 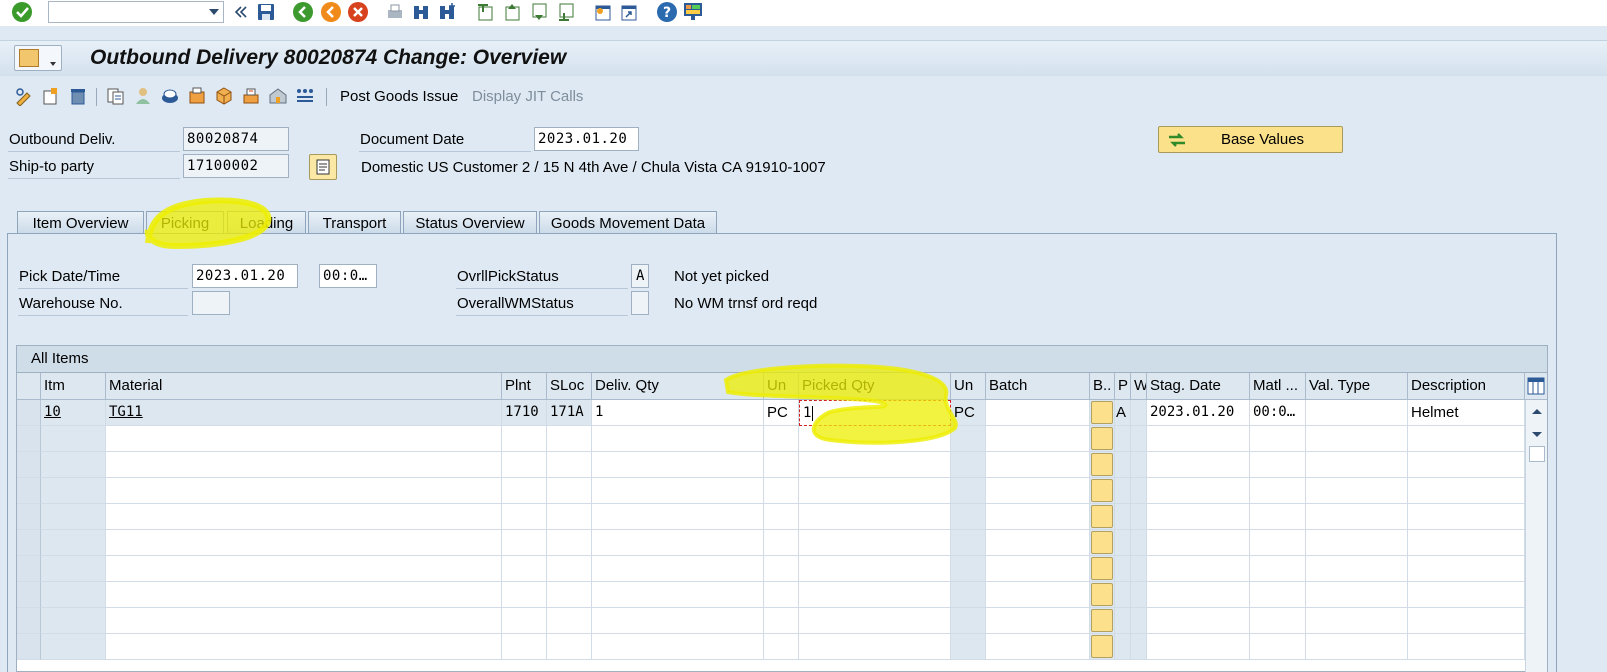 What do you see at coordinates (586, 139) in the screenshot?
I see `document-date-field: 2023.01.20` at bounding box center [586, 139].